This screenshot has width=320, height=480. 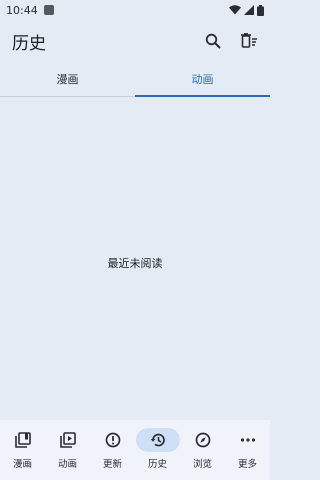 I want to click on nav-item-anime: 动画, so click(x=67, y=454).